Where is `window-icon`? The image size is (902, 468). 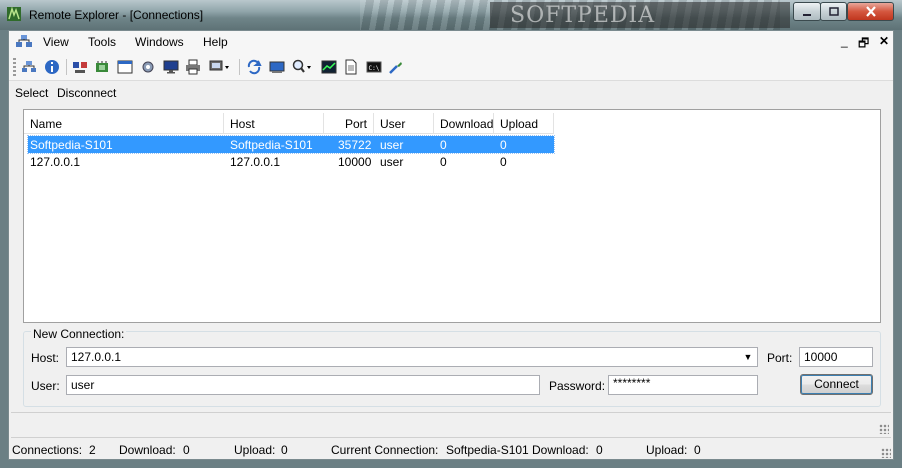 window-icon is located at coordinates (125, 67).